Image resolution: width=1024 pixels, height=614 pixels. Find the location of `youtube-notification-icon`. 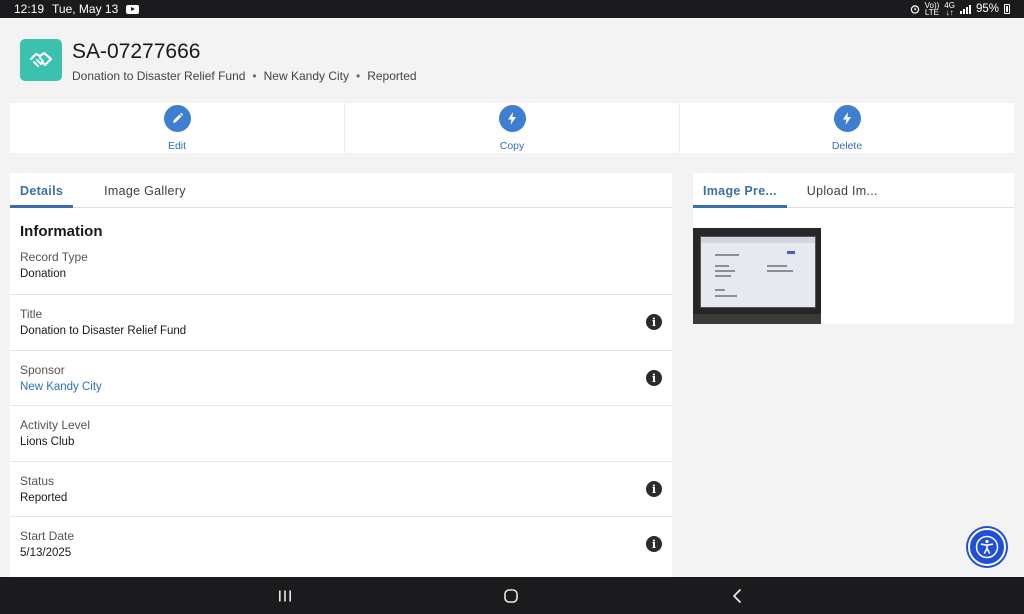

youtube-notification-icon is located at coordinates (133, 9).